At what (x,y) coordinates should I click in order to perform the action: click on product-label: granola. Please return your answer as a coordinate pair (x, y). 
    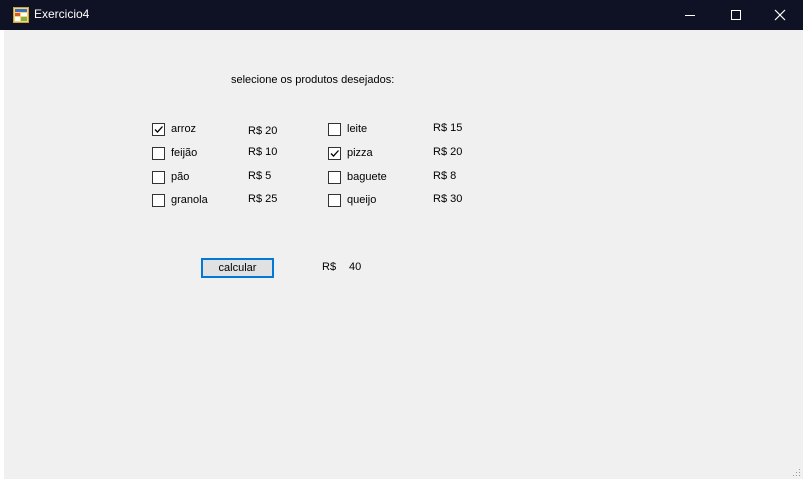
    Looking at the image, I should click on (189, 200).